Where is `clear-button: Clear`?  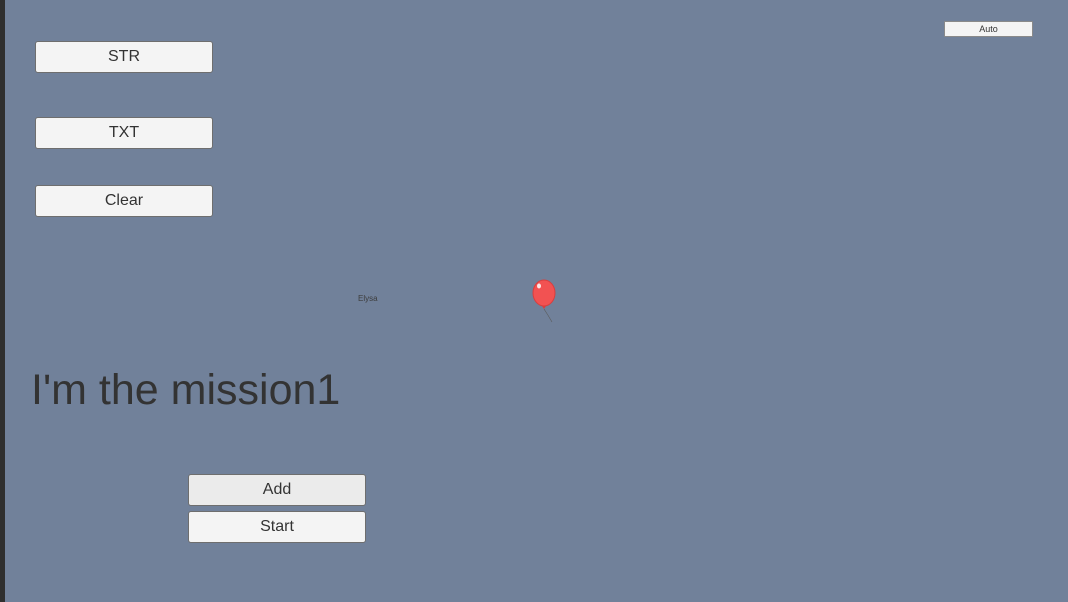 clear-button: Clear is located at coordinates (124, 201).